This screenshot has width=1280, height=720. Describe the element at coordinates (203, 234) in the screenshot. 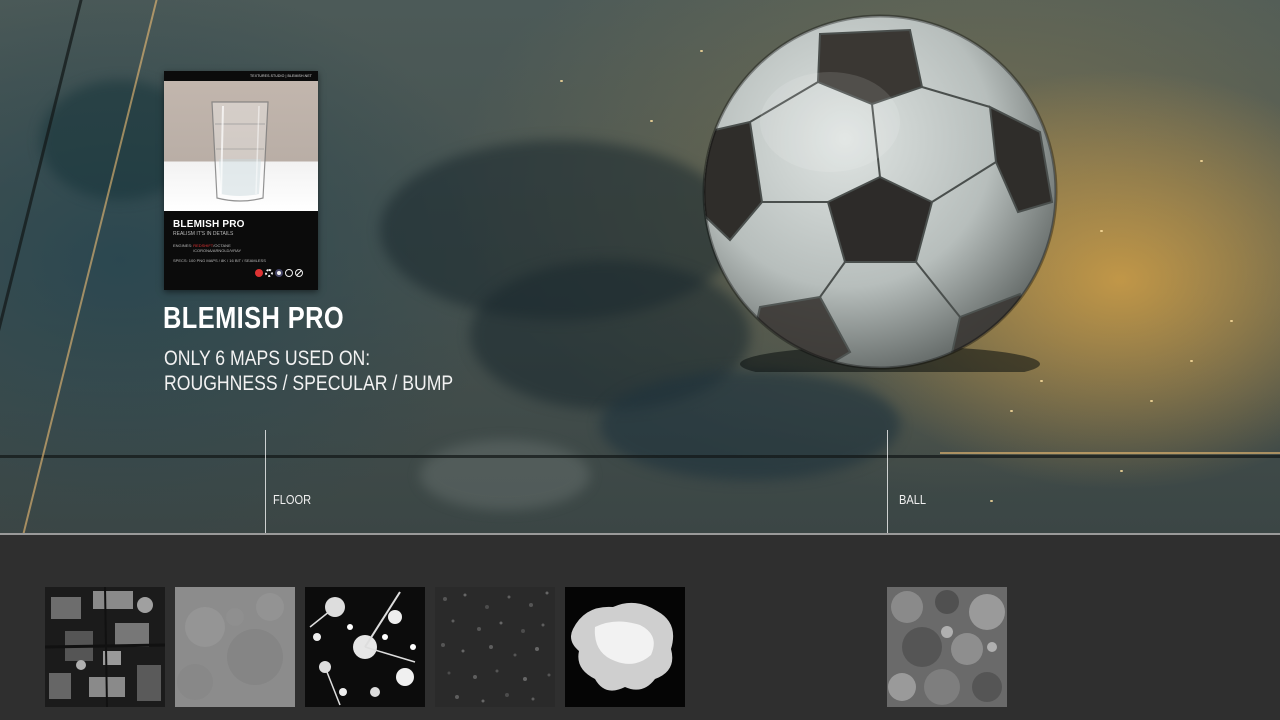

I see `card-tagline: REALISM IT'S IN DETAILS` at that location.